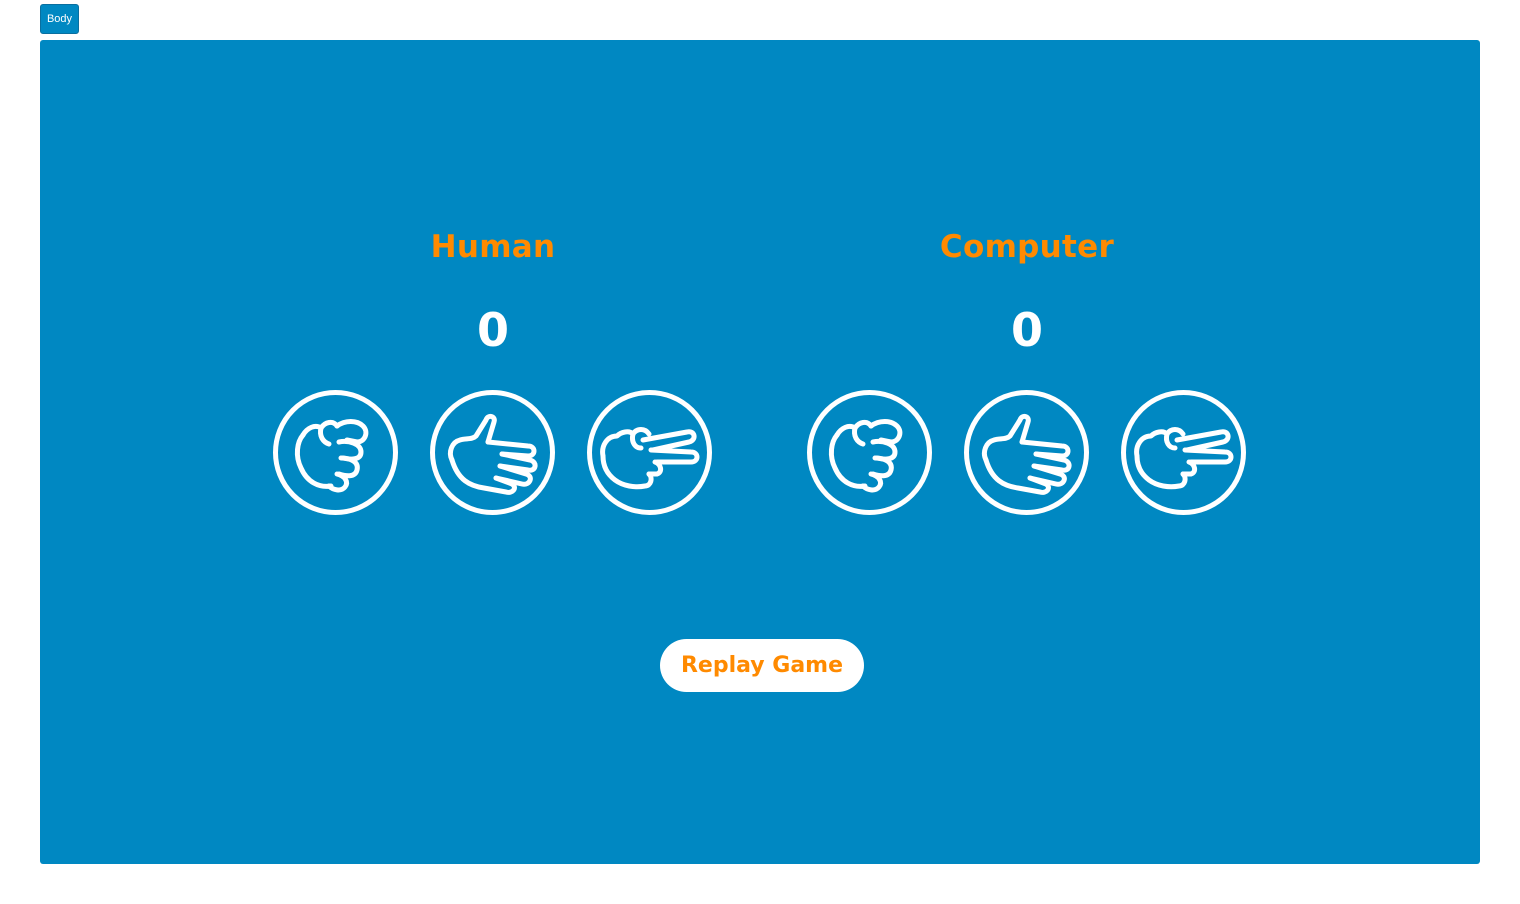 This screenshot has width=1520, height=904. I want to click on human-rock-button, so click(335, 452).